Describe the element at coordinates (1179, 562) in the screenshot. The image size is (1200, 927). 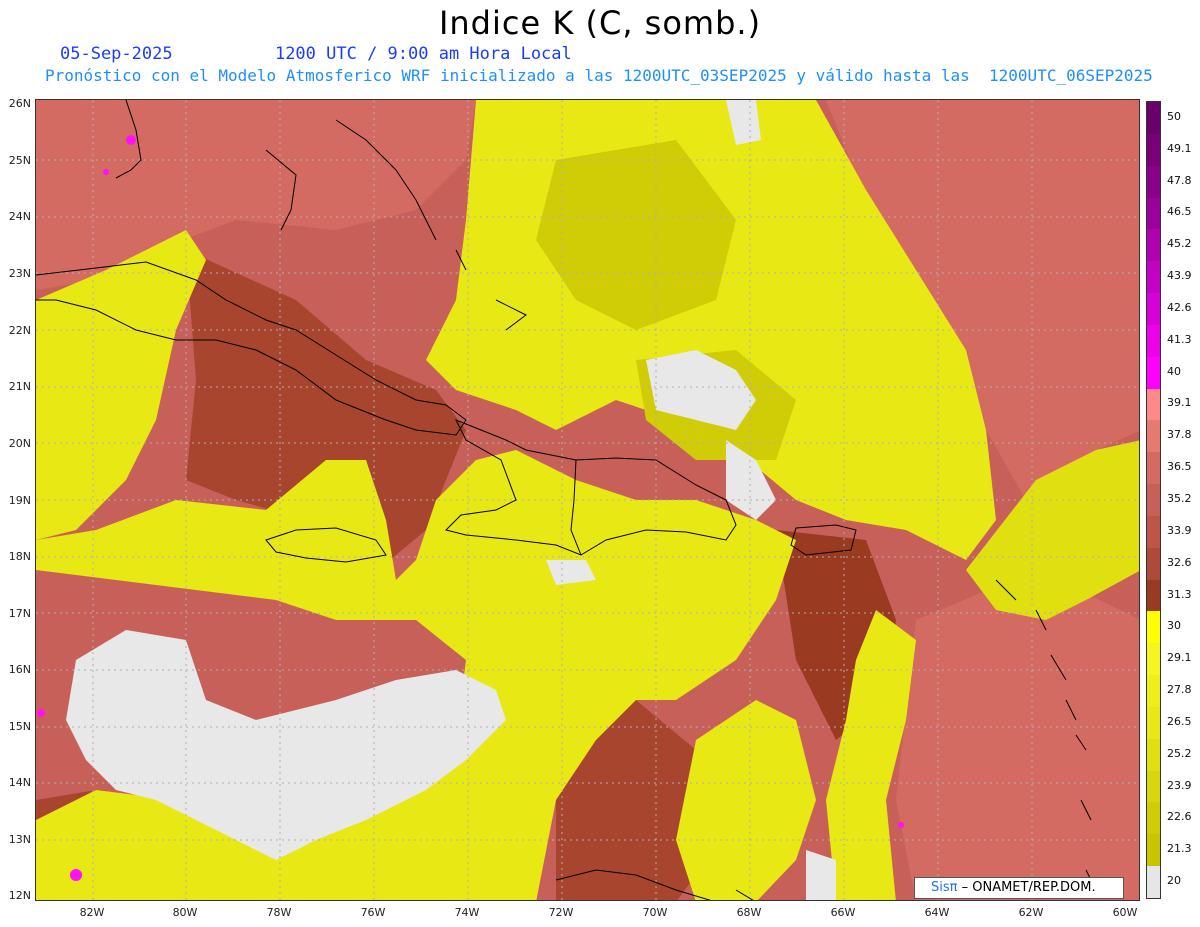
I see `colorbar-label: 32.6` at that location.